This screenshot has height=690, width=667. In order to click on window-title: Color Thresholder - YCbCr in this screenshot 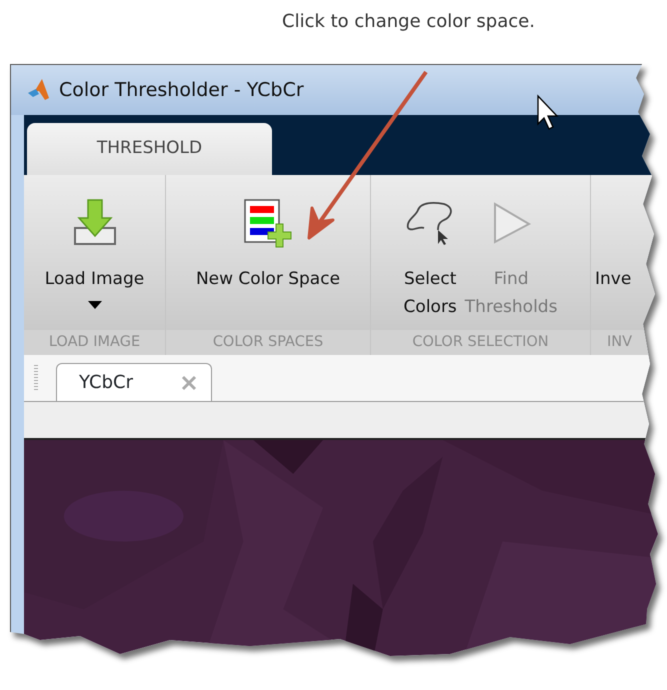, I will do `click(181, 90)`.